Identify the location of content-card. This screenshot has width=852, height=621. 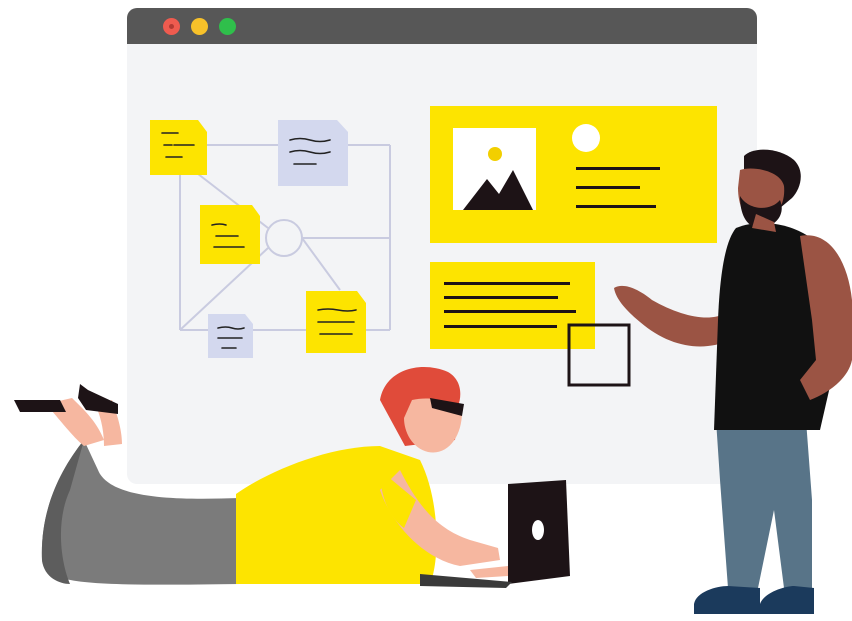
(573, 174).